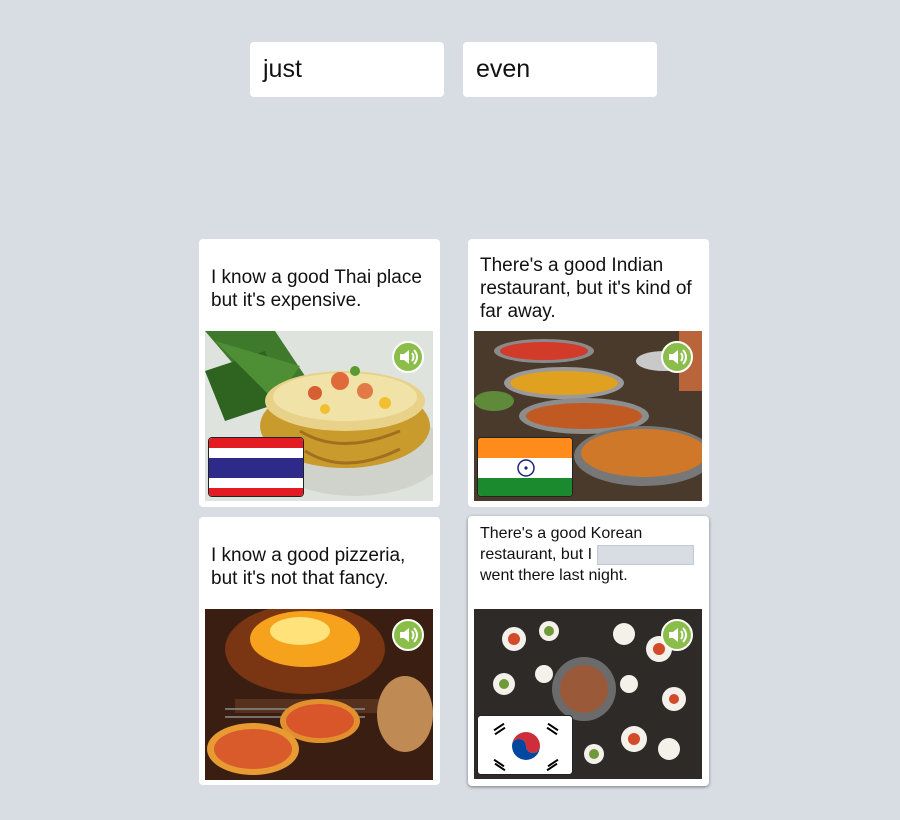  Describe the element at coordinates (525, 745) in the screenshot. I see `south-korea-flag-icon` at that location.